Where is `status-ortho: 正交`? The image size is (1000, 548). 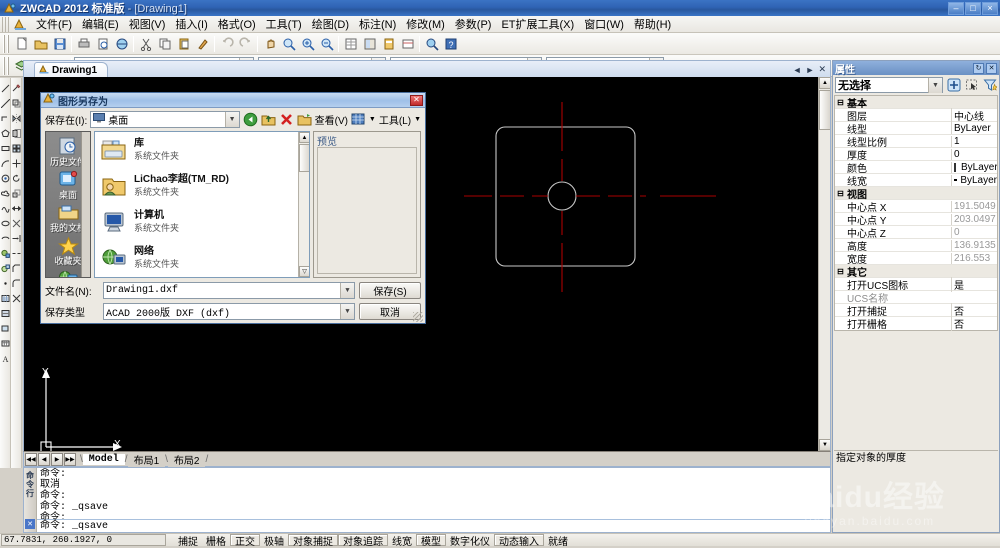
status-ortho: 正交 is located at coordinates (245, 541).